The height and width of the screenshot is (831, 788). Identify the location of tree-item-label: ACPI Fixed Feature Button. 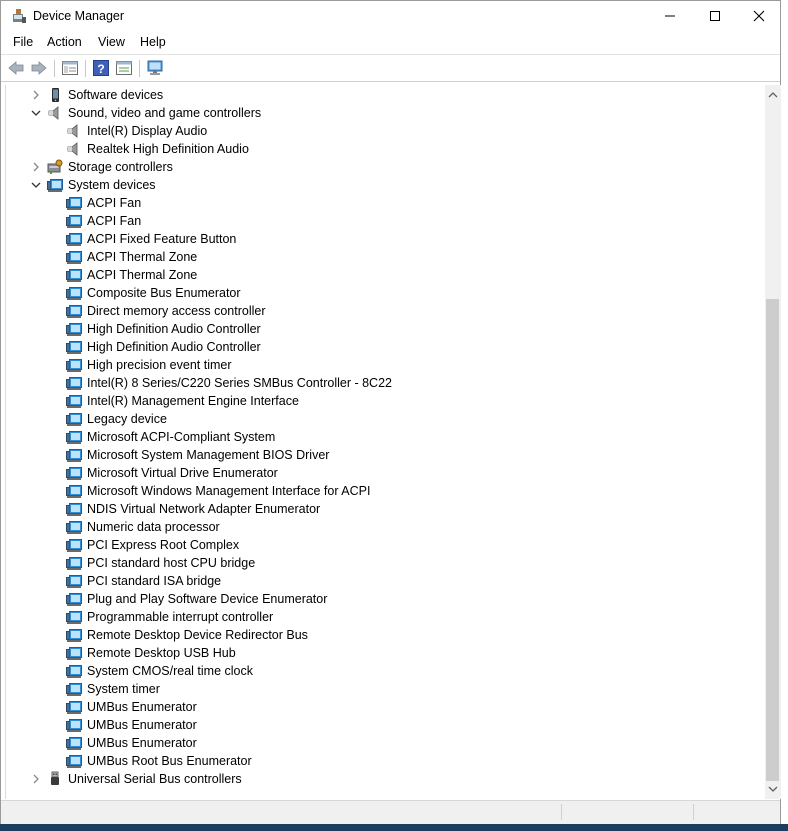
(162, 239).